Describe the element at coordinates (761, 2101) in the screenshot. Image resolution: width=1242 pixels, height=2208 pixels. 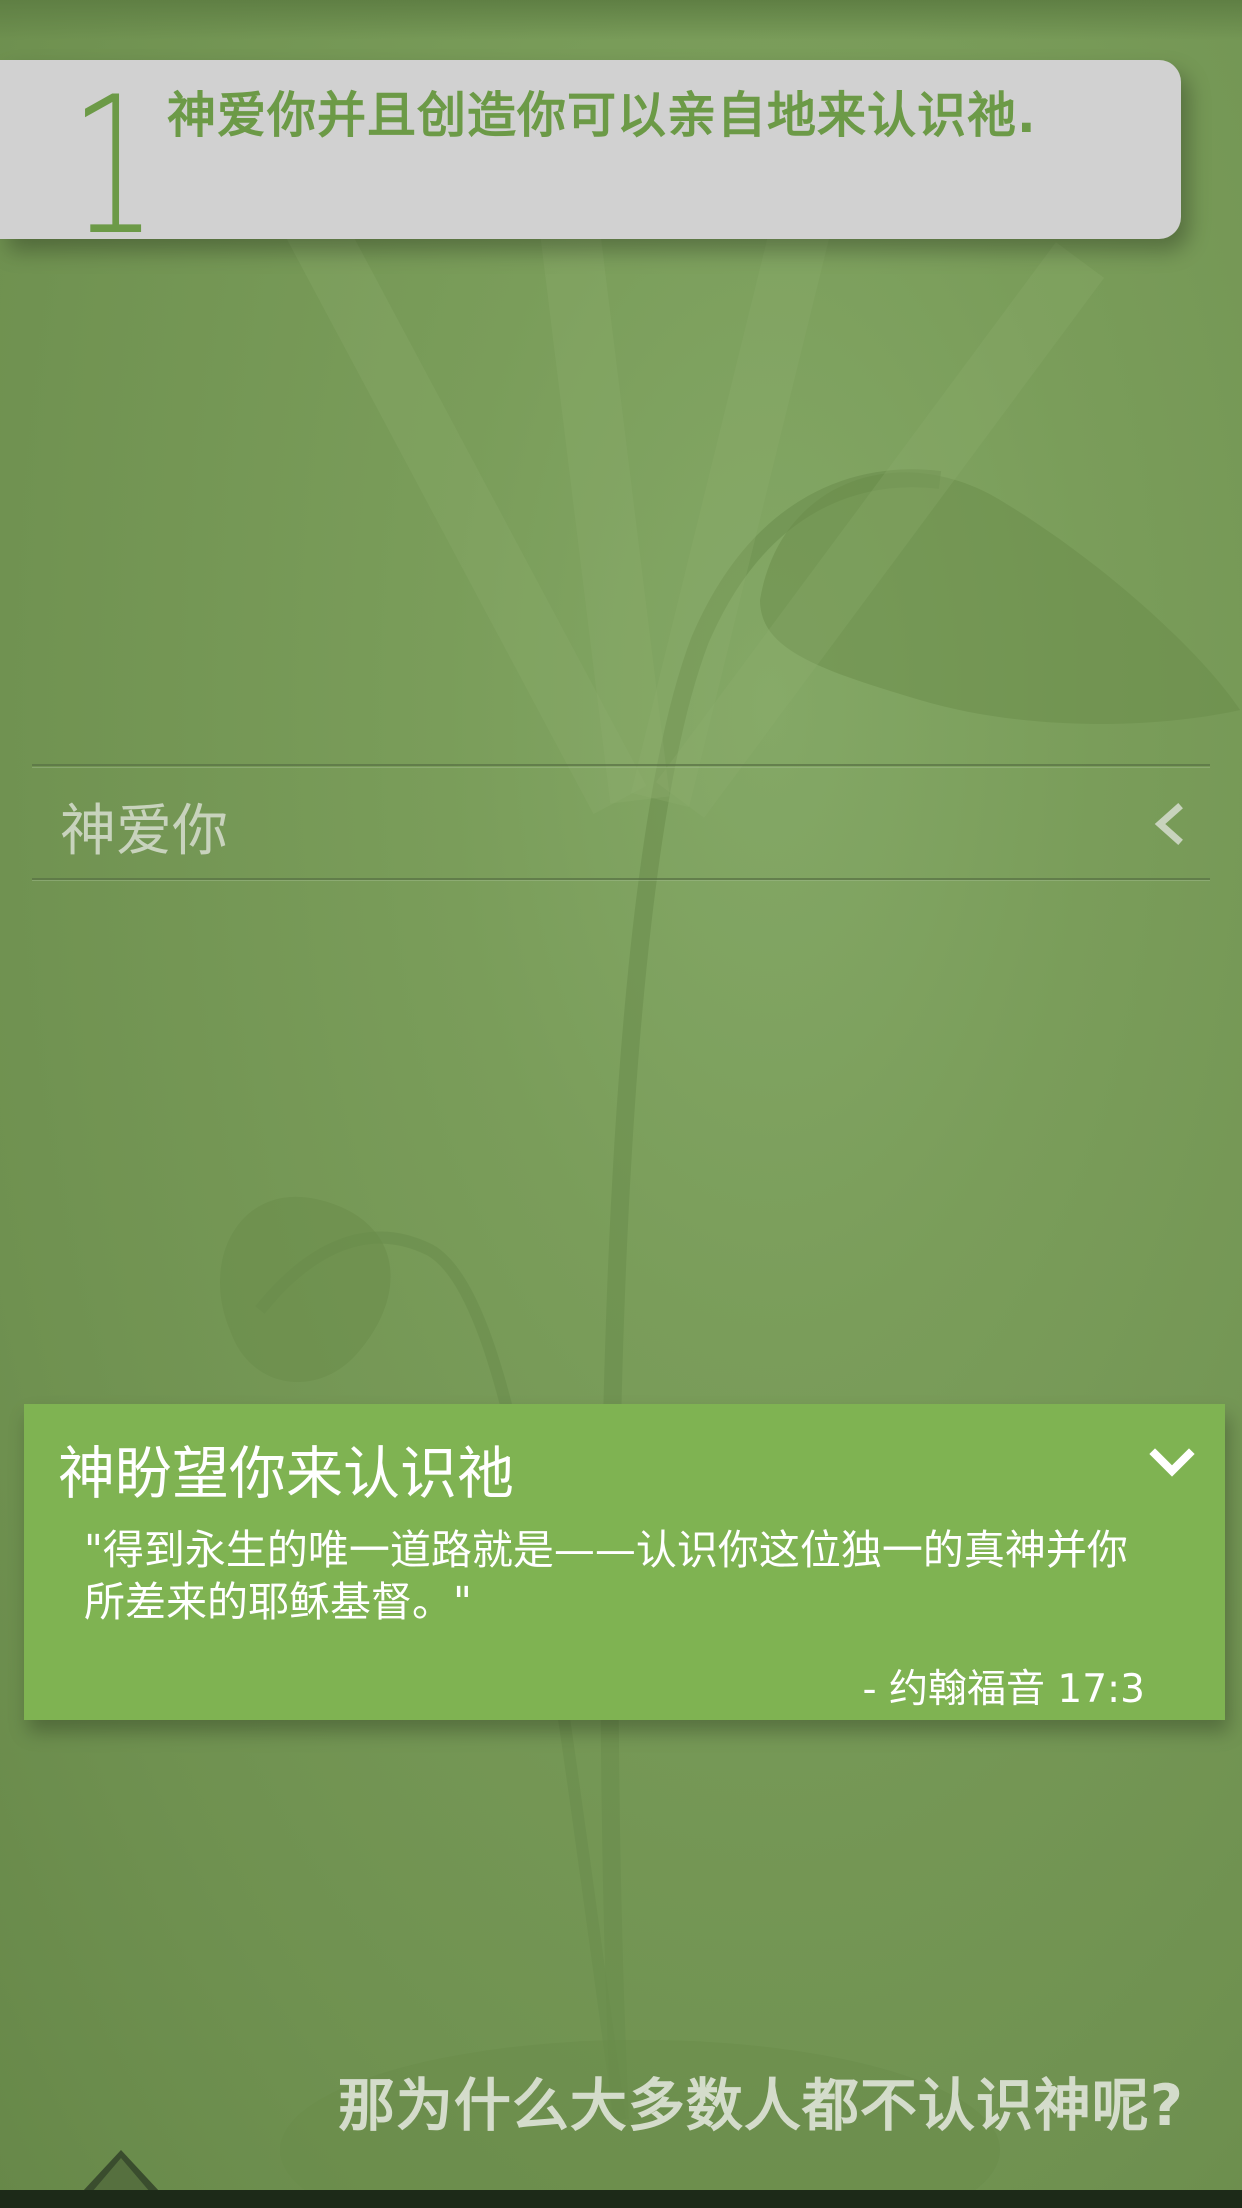
I see `next-section-link: 那为什么大多数人都不认识神呢?` at that location.